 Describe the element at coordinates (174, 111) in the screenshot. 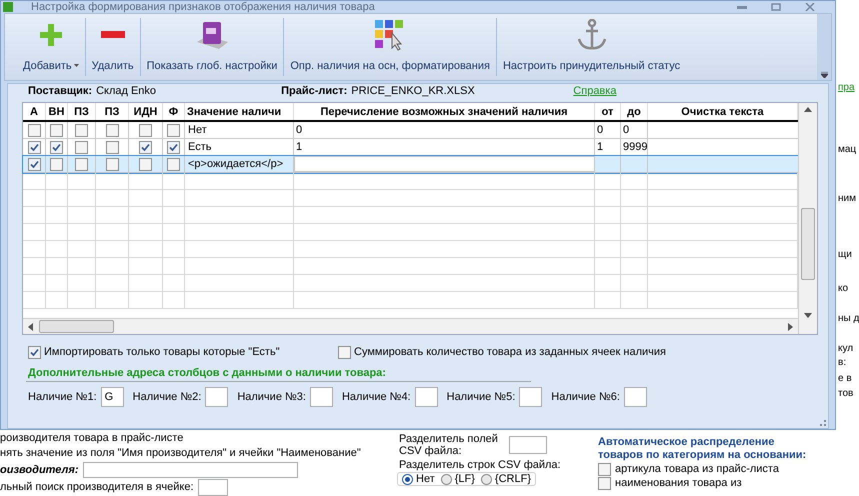

I see `column-header: Ф` at that location.